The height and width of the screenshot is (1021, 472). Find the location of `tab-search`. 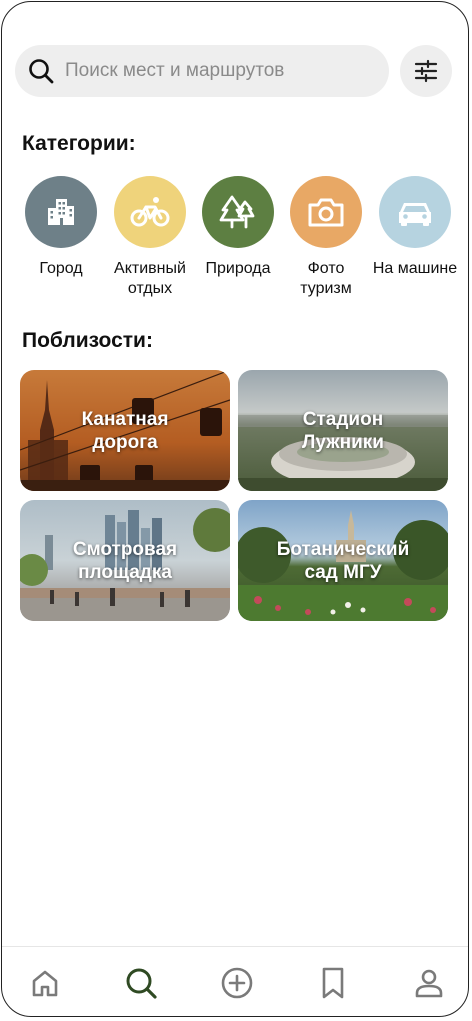

tab-search is located at coordinates (141, 983).